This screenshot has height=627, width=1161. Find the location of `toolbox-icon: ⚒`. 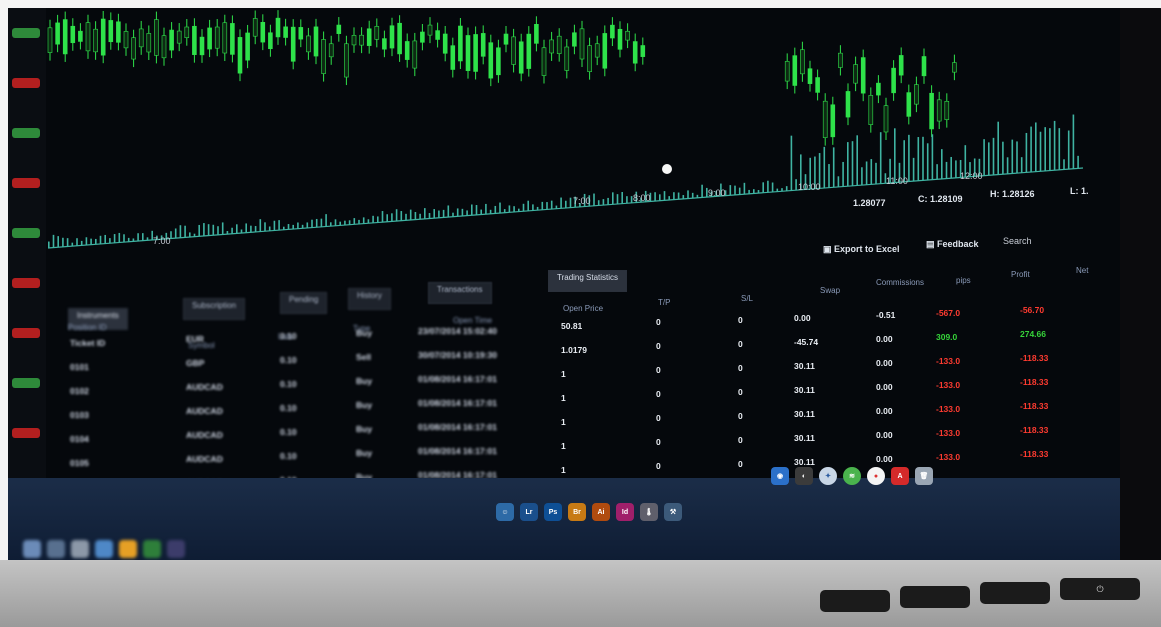

toolbox-icon: ⚒ is located at coordinates (673, 512).